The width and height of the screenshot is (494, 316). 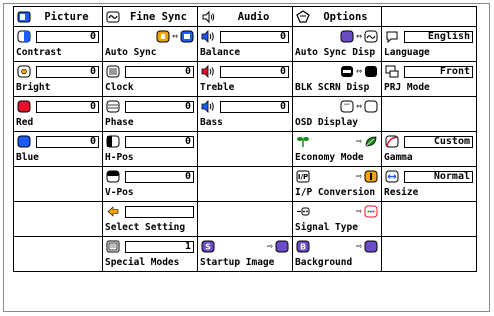 What do you see at coordinates (163, 36) in the screenshot?
I see `auto-sync-off-icon` at bounding box center [163, 36].